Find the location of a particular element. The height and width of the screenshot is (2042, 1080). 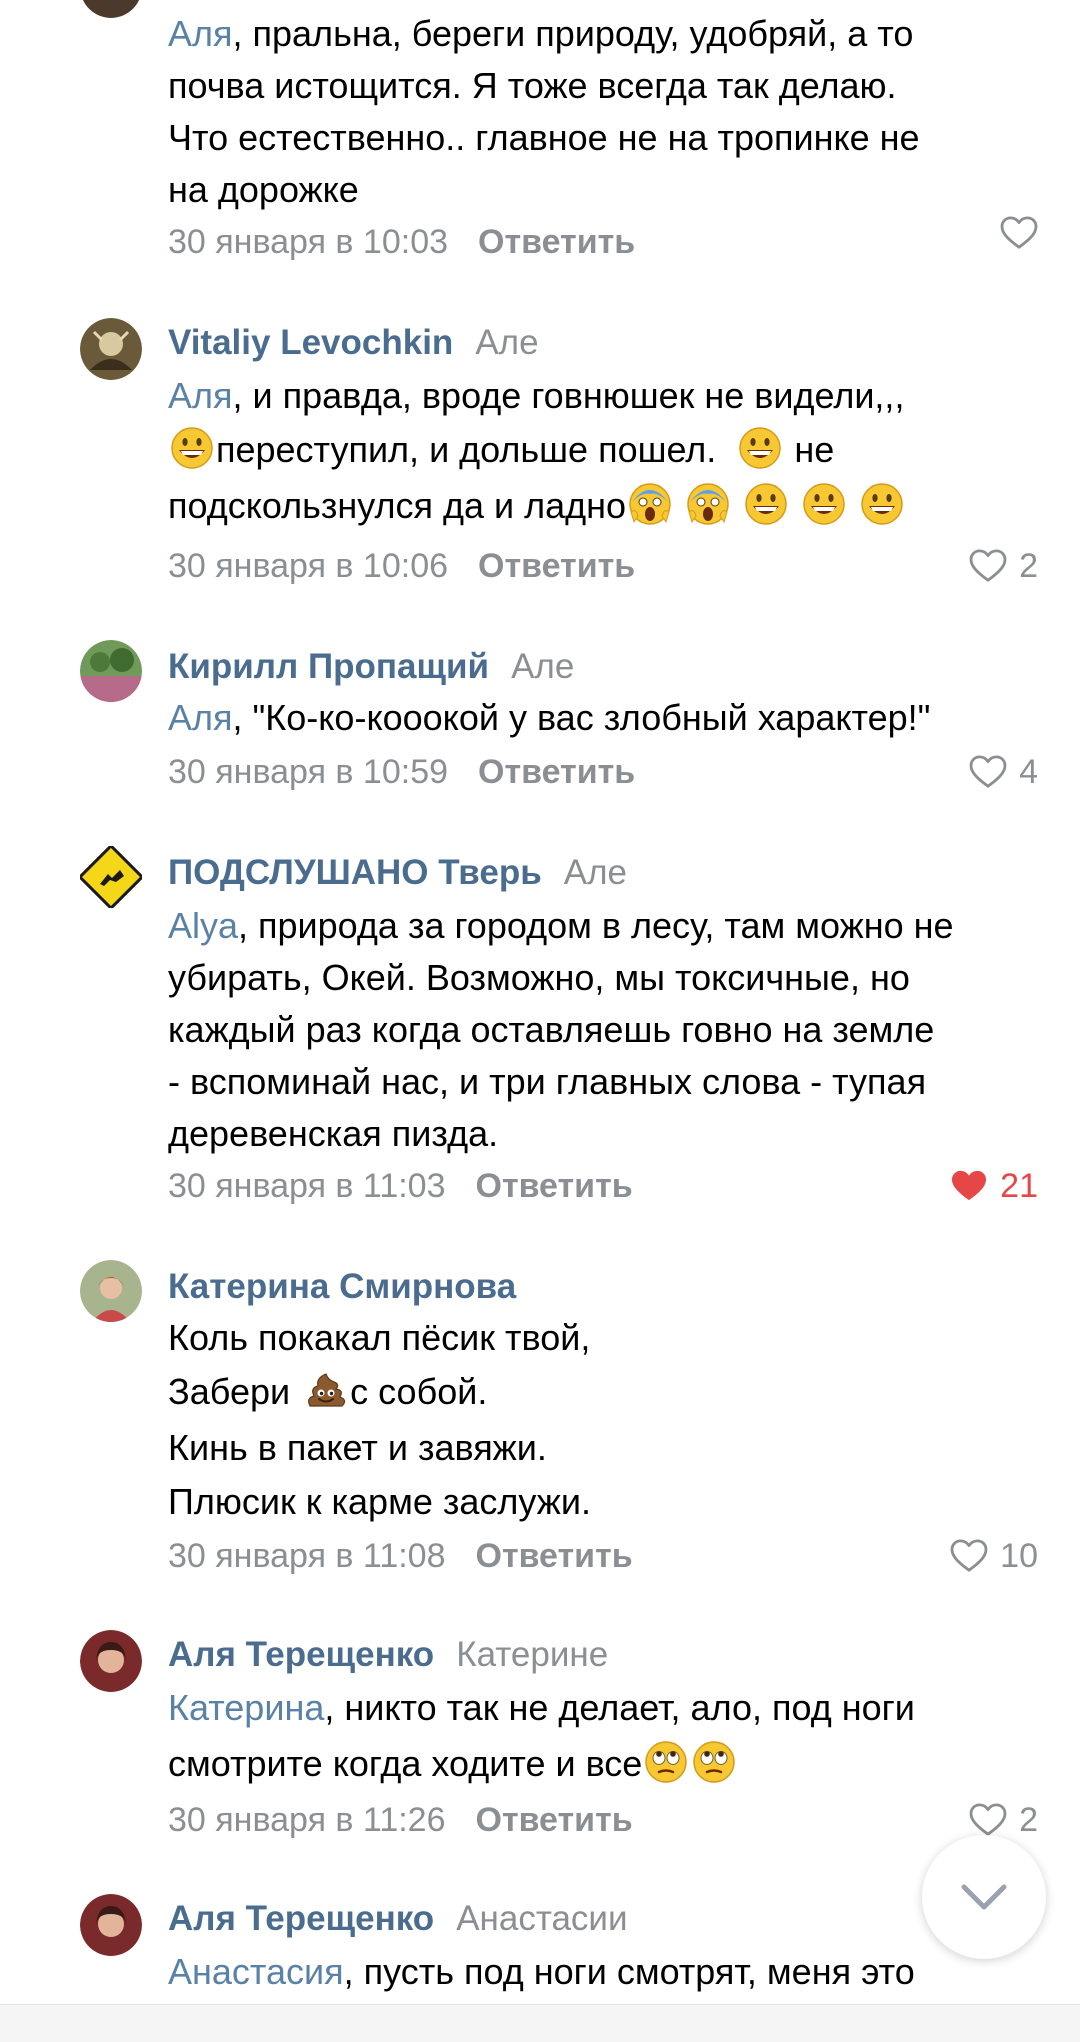

comment-text-line: Плюсик к карме заслужи. is located at coordinates (379, 1501).